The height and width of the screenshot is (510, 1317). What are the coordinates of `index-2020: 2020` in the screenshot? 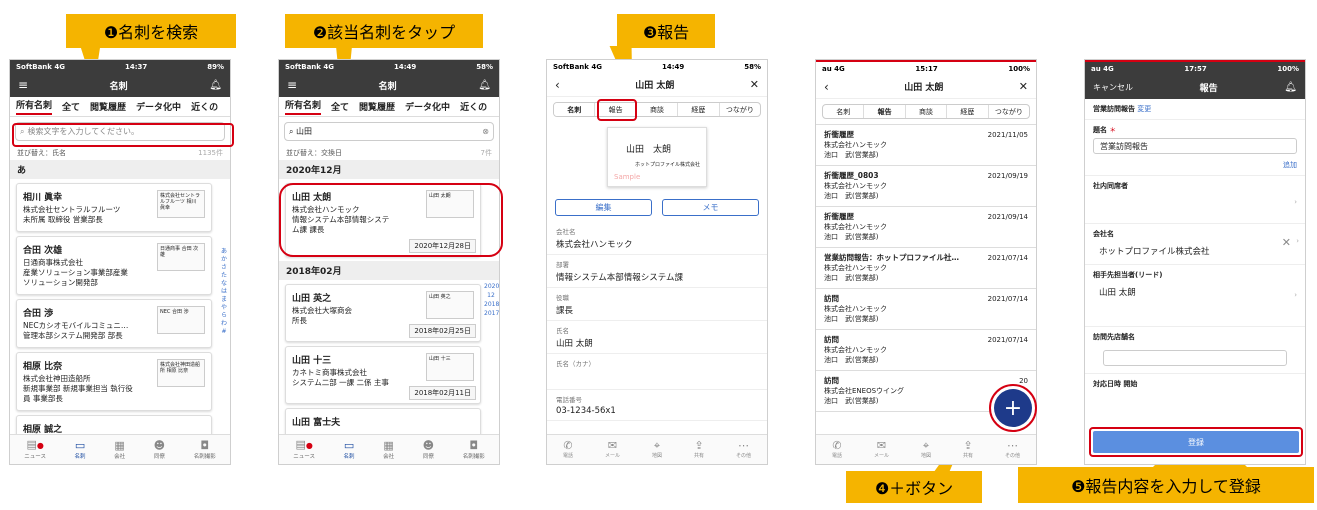 It's located at (491, 286).